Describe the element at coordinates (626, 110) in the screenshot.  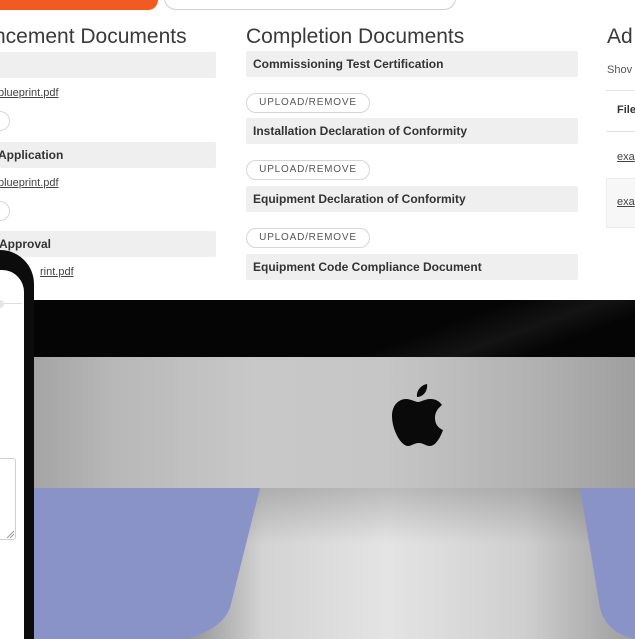
I see `table-header-file: File` at that location.